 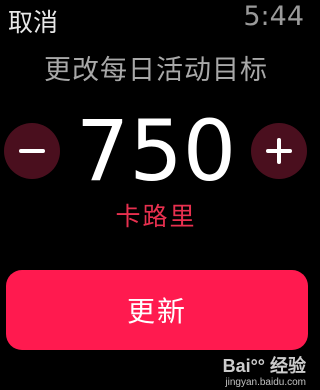 What do you see at coordinates (264, 366) in the screenshot?
I see `watermark-logo: Bai°° 经验` at bounding box center [264, 366].